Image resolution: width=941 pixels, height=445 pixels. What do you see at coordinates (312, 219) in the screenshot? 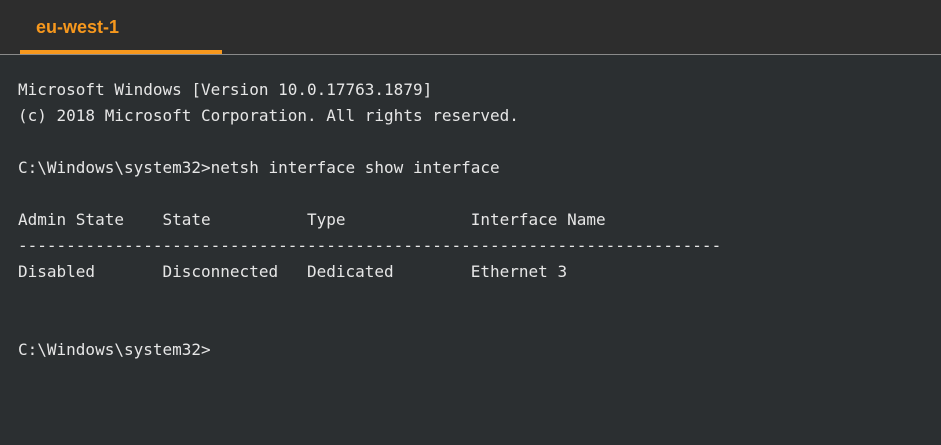
I see `table-header: Admin State State Type Interface Name` at bounding box center [312, 219].